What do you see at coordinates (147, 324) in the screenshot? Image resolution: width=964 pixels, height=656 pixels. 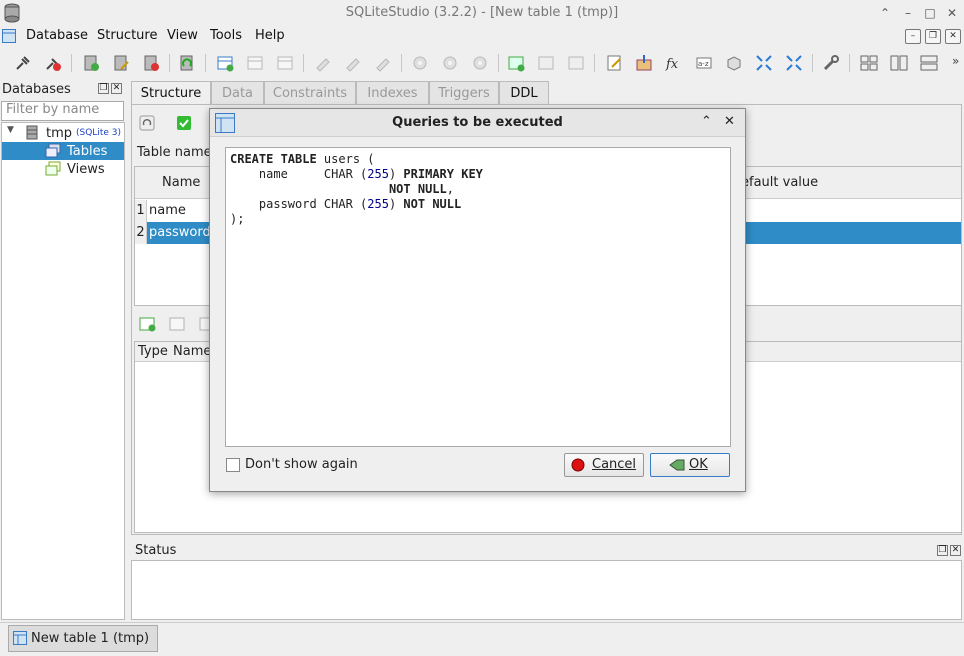 I see `add-constraint-icon` at bounding box center [147, 324].